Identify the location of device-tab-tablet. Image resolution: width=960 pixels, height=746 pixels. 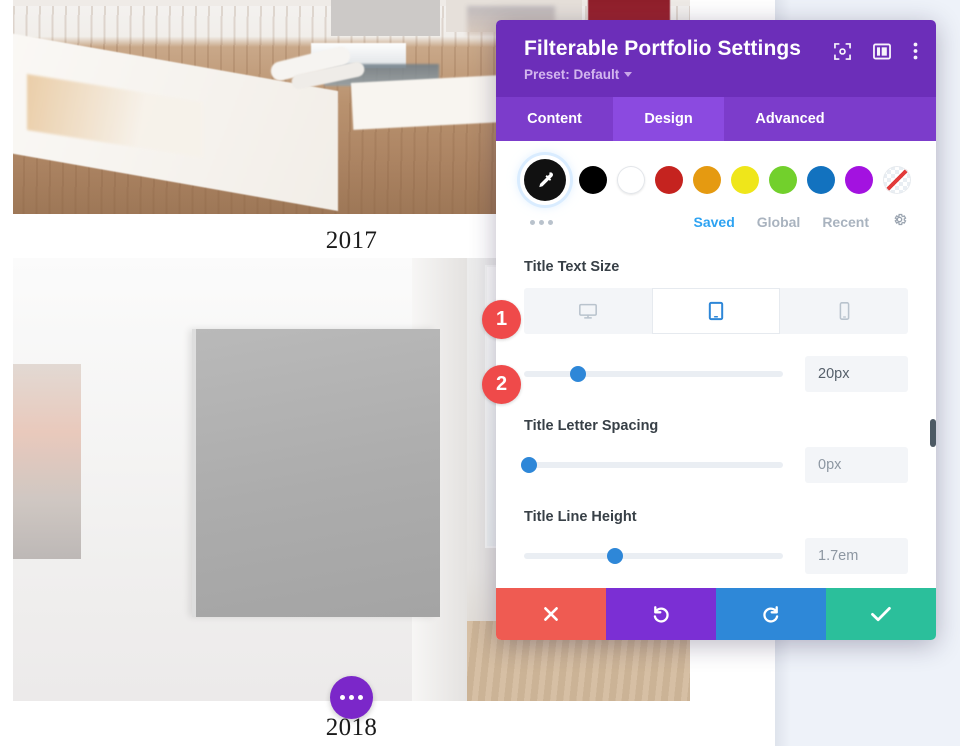
(716, 311).